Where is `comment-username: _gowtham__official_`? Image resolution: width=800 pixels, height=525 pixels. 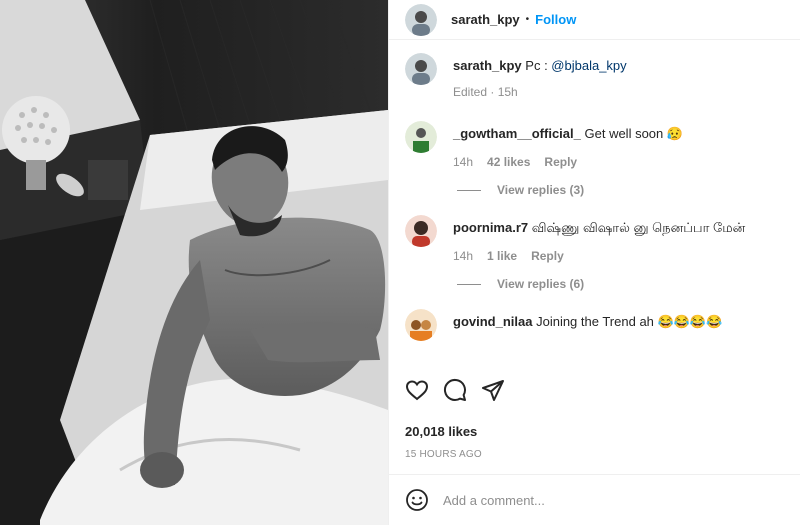
comment-username: _gowtham__official_ is located at coordinates (517, 133).